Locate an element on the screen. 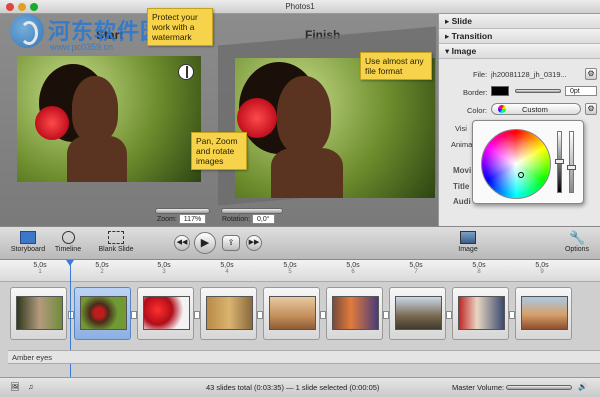  color-label: Color: is located at coordinates (477, 110).